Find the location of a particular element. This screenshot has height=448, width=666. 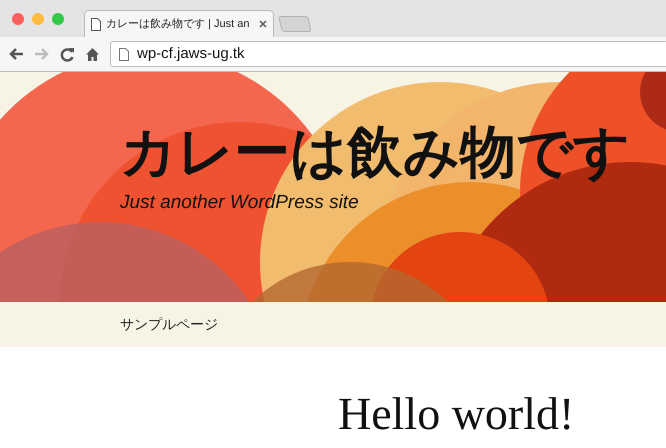

tab-title: カレーは飲み物です | Just an is located at coordinates (178, 24).